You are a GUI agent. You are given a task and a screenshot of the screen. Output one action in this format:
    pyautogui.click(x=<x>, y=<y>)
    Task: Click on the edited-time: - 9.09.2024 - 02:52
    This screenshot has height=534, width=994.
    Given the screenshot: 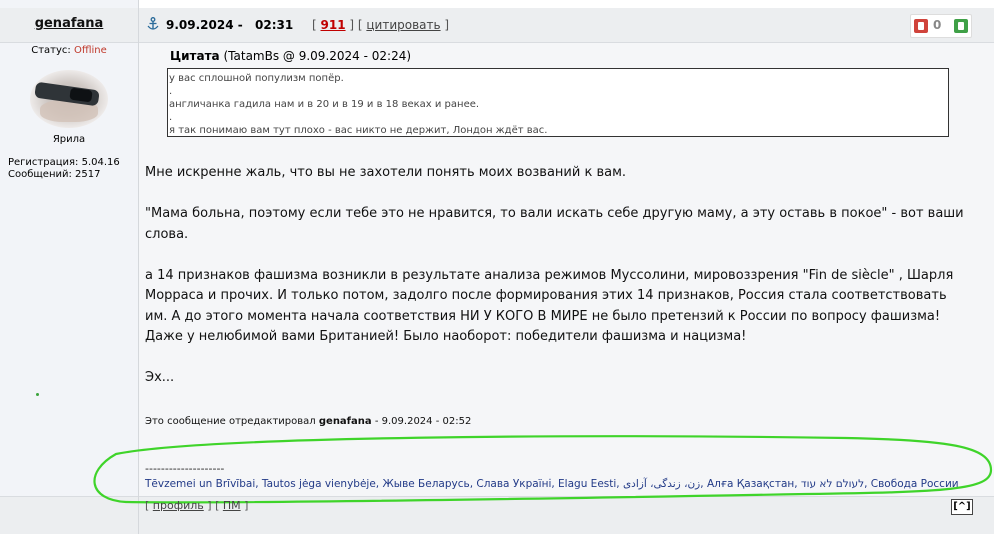 What is the action you would take?
    pyautogui.click(x=423, y=421)
    